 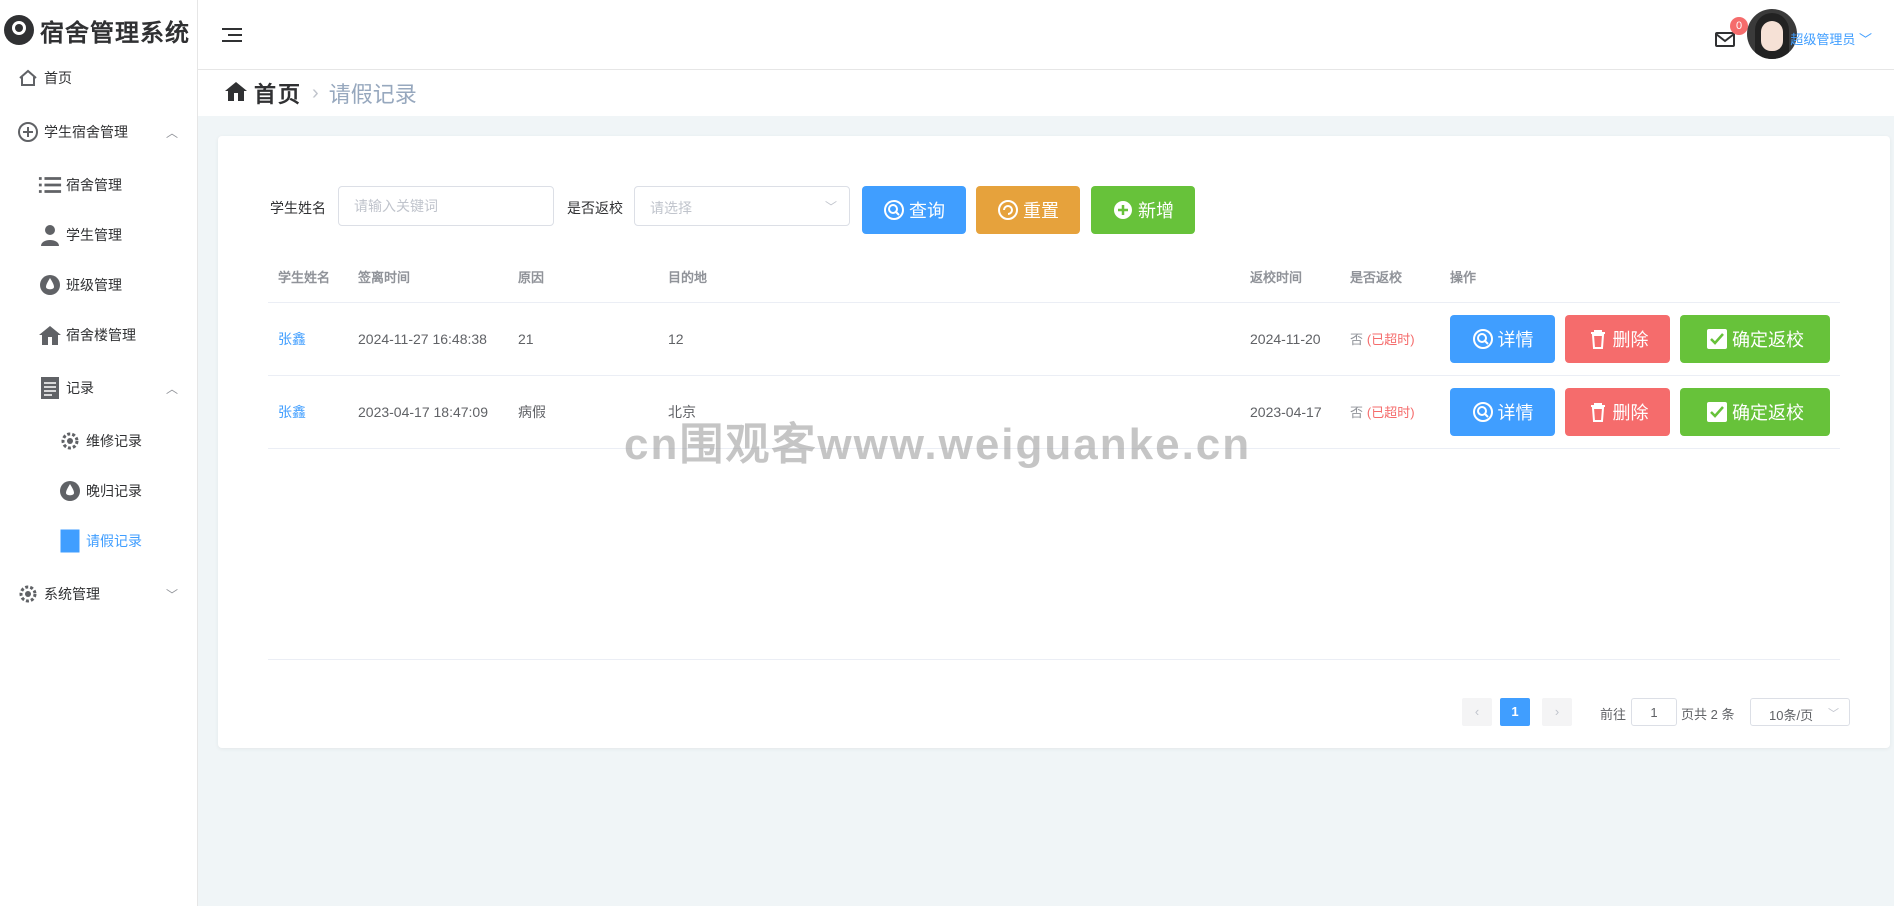 What do you see at coordinates (1613, 714) in the screenshot?
I see `goto-label: 前往` at bounding box center [1613, 714].